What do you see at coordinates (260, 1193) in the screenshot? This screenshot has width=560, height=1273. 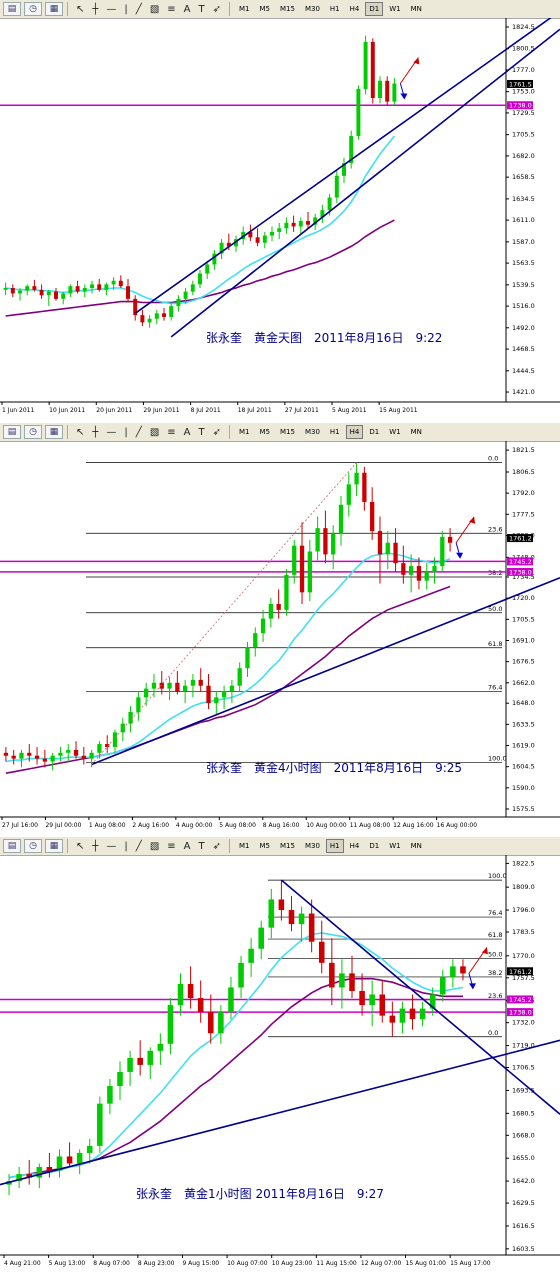 I see `chart-title: 张永奎 黄金1小时图 2011年8月16日 9:27` at bounding box center [260, 1193].